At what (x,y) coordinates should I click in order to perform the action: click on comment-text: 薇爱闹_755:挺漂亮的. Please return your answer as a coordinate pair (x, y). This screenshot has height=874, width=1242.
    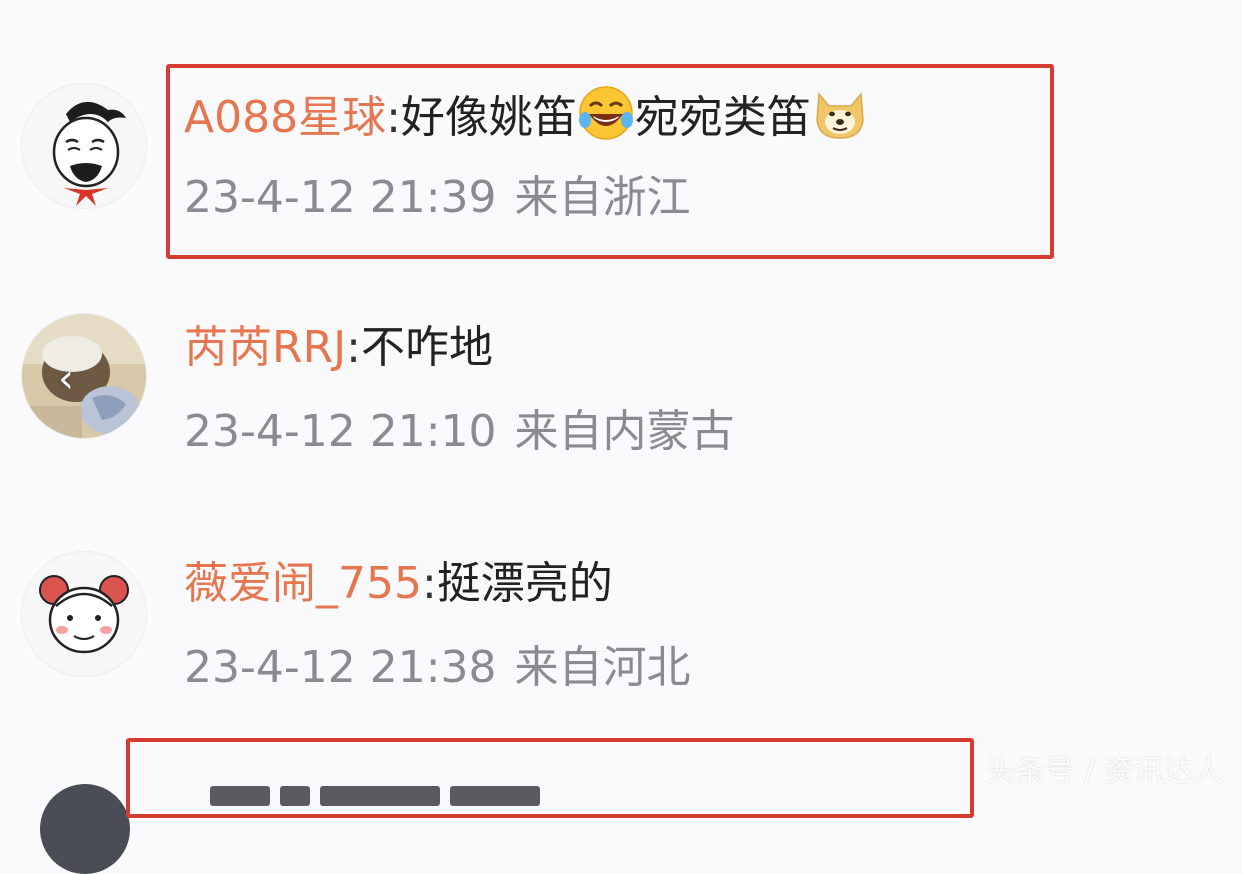
    Looking at the image, I should click on (398, 584).